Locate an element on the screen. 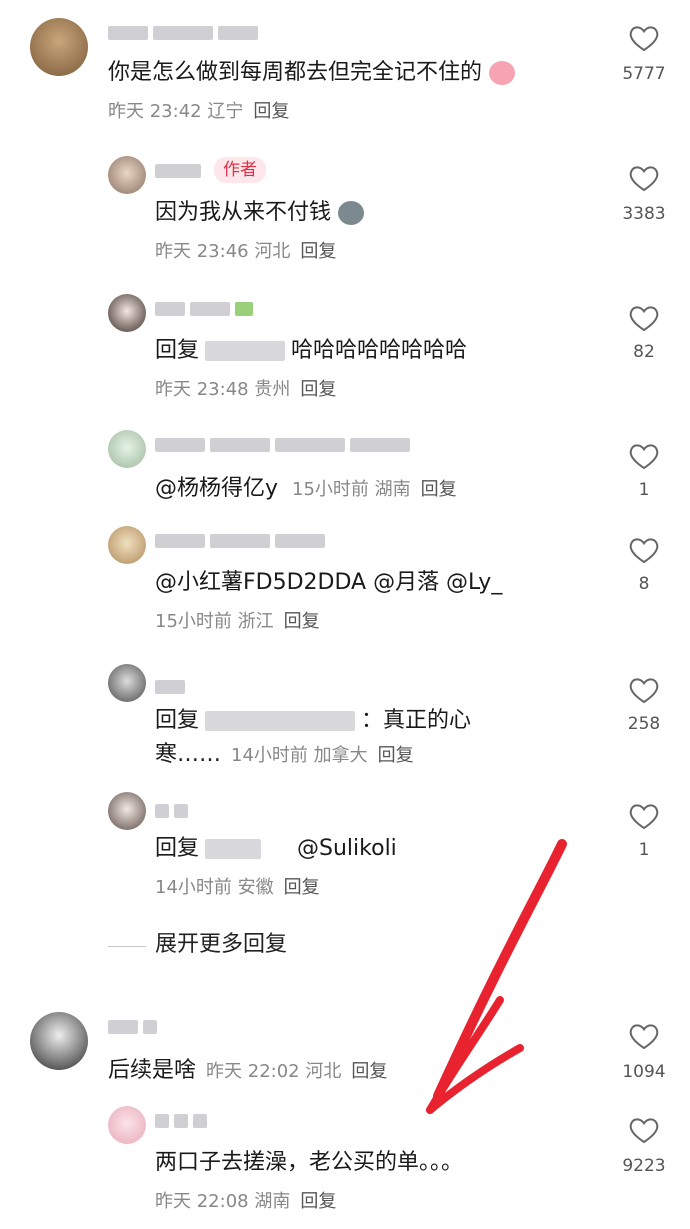 This screenshot has height=1229, width=690. comment-meta: 14小时前 安徽 回复 is located at coordinates (237, 887).